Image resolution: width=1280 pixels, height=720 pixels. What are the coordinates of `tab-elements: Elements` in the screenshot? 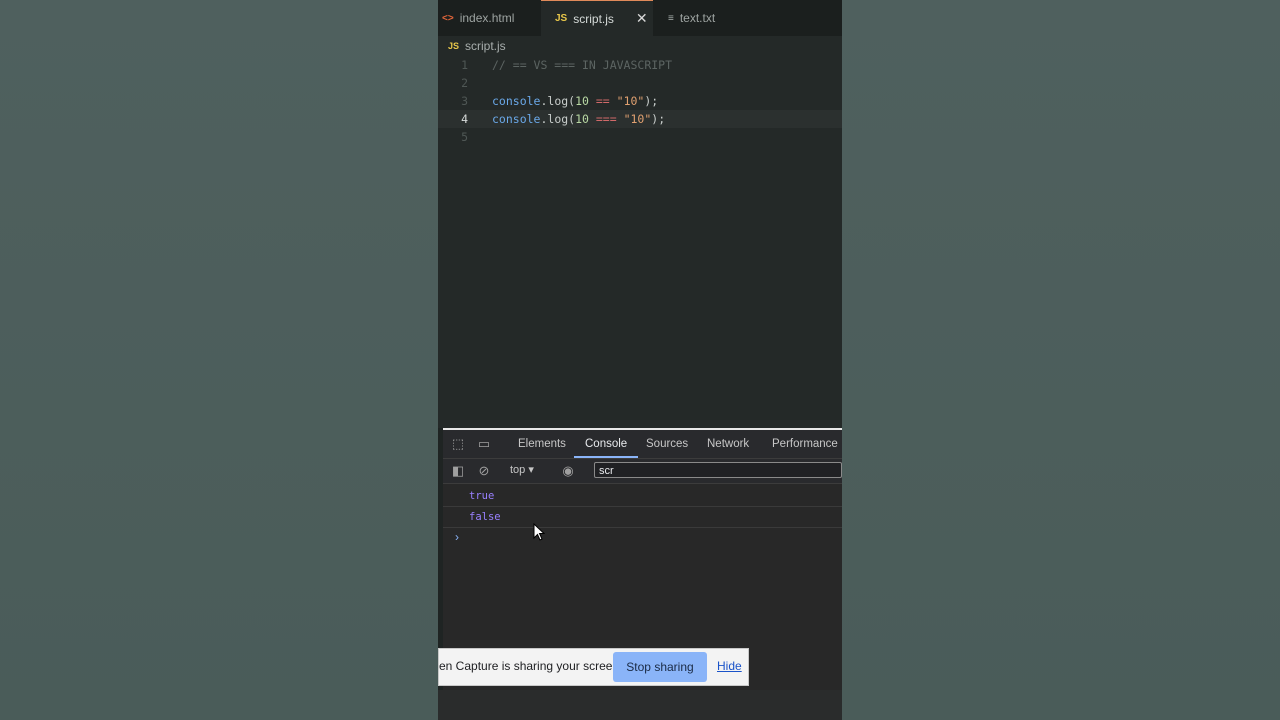 It's located at (542, 444).